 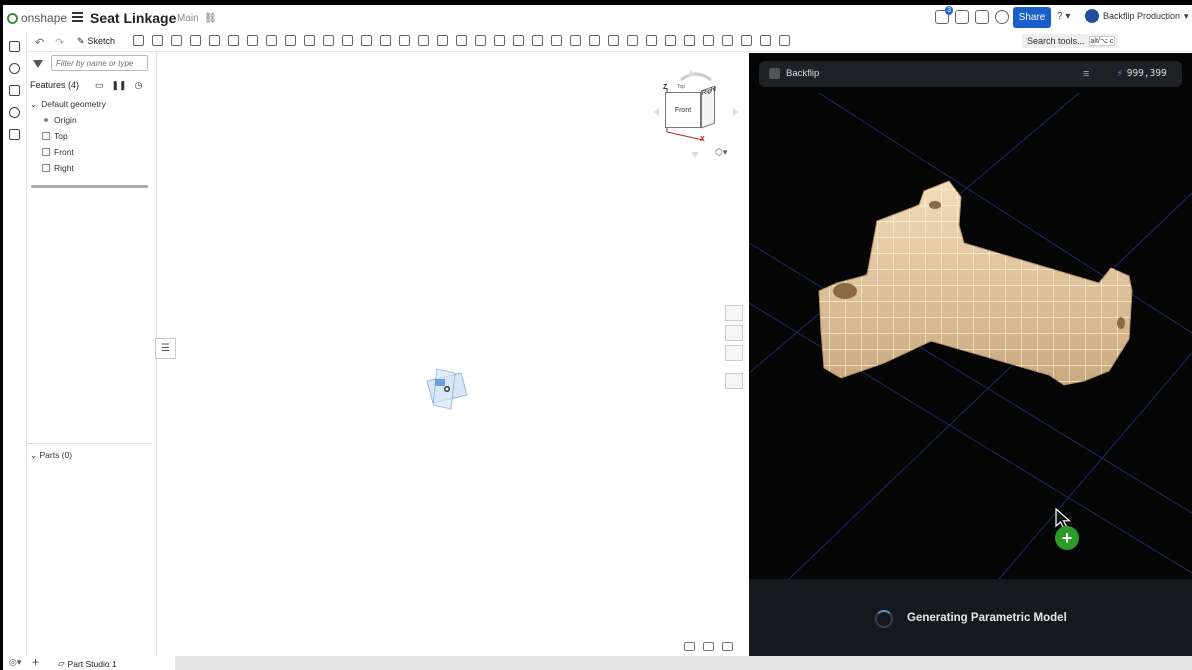 I want to click on shell-icon, so click(x=309, y=40).